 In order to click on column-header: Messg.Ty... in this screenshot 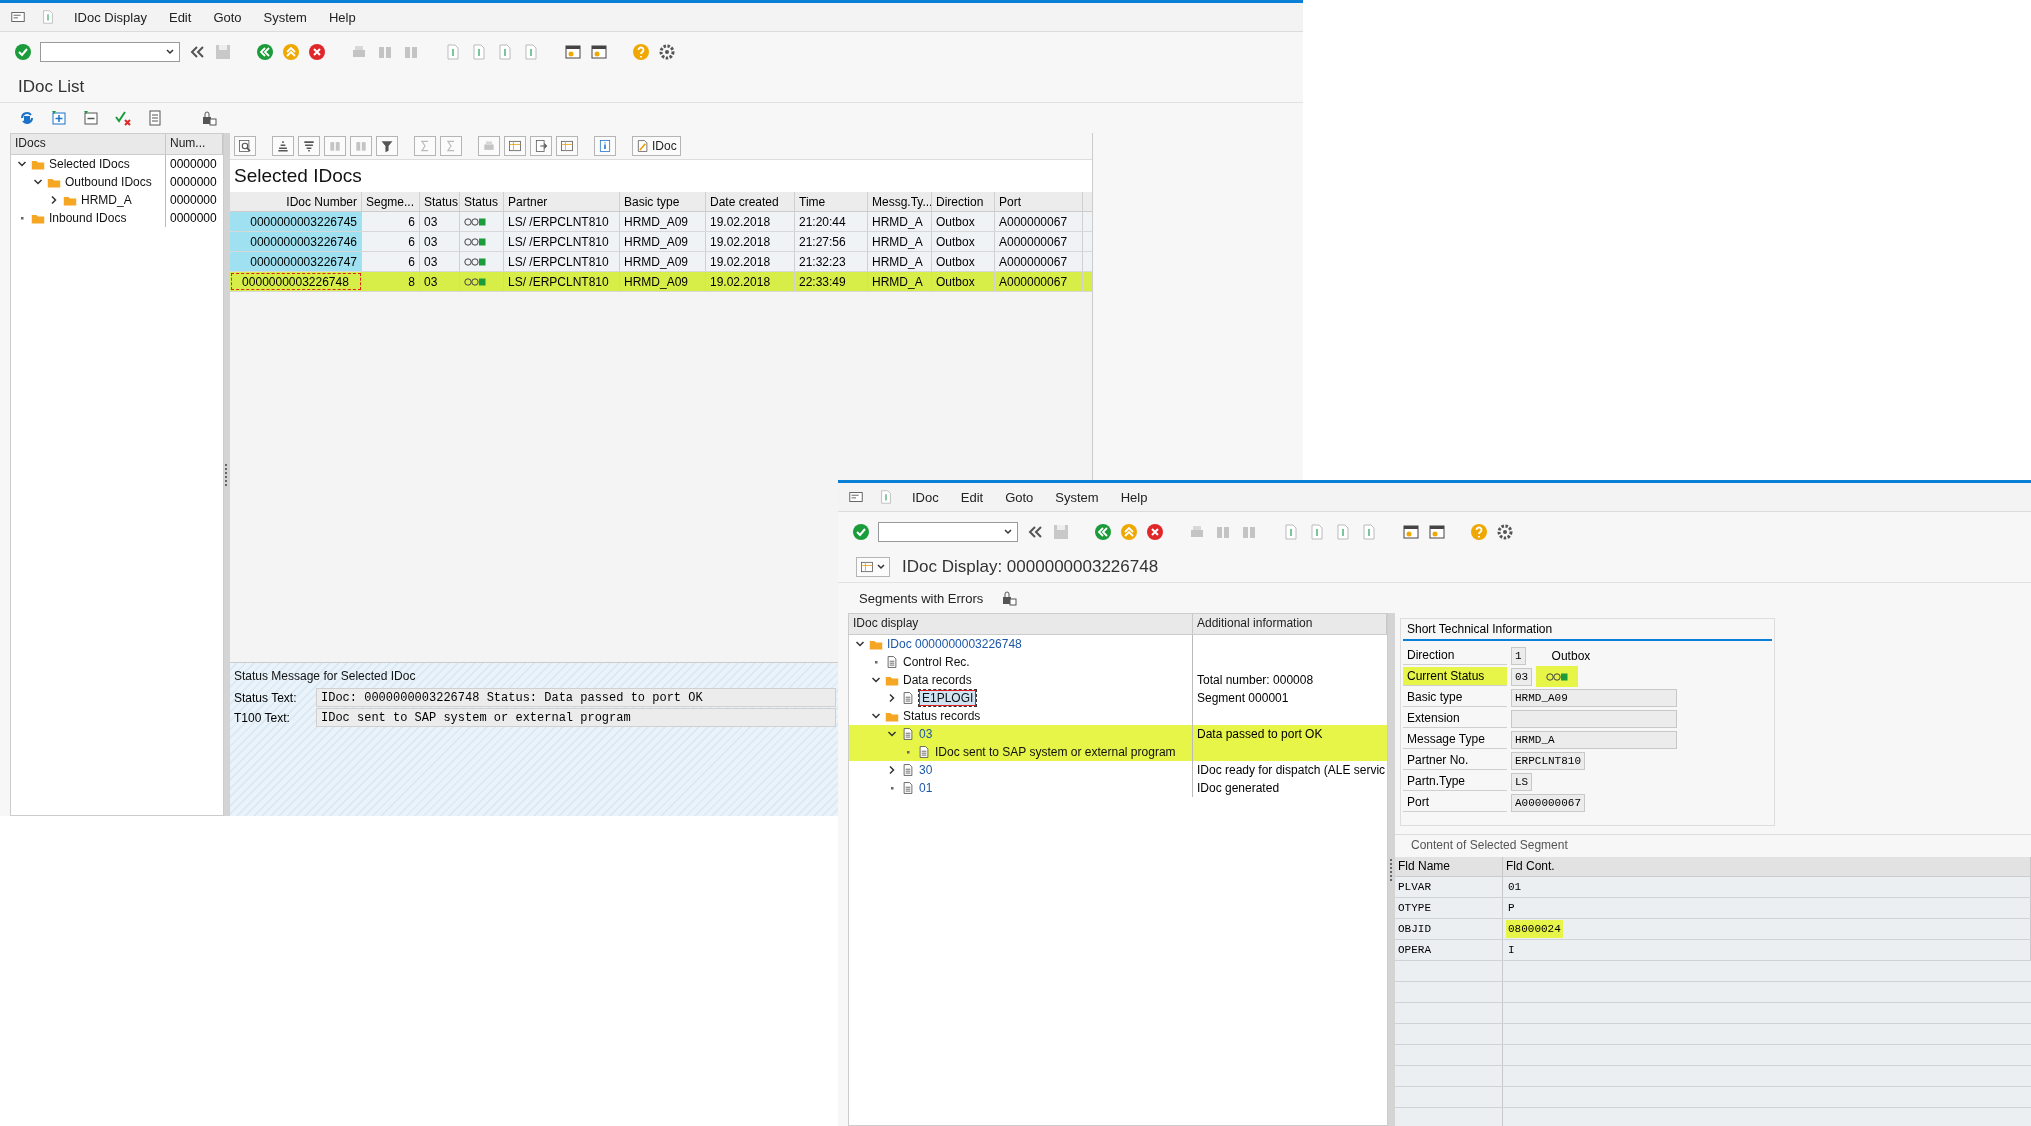, I will do `click(900, 201)`.